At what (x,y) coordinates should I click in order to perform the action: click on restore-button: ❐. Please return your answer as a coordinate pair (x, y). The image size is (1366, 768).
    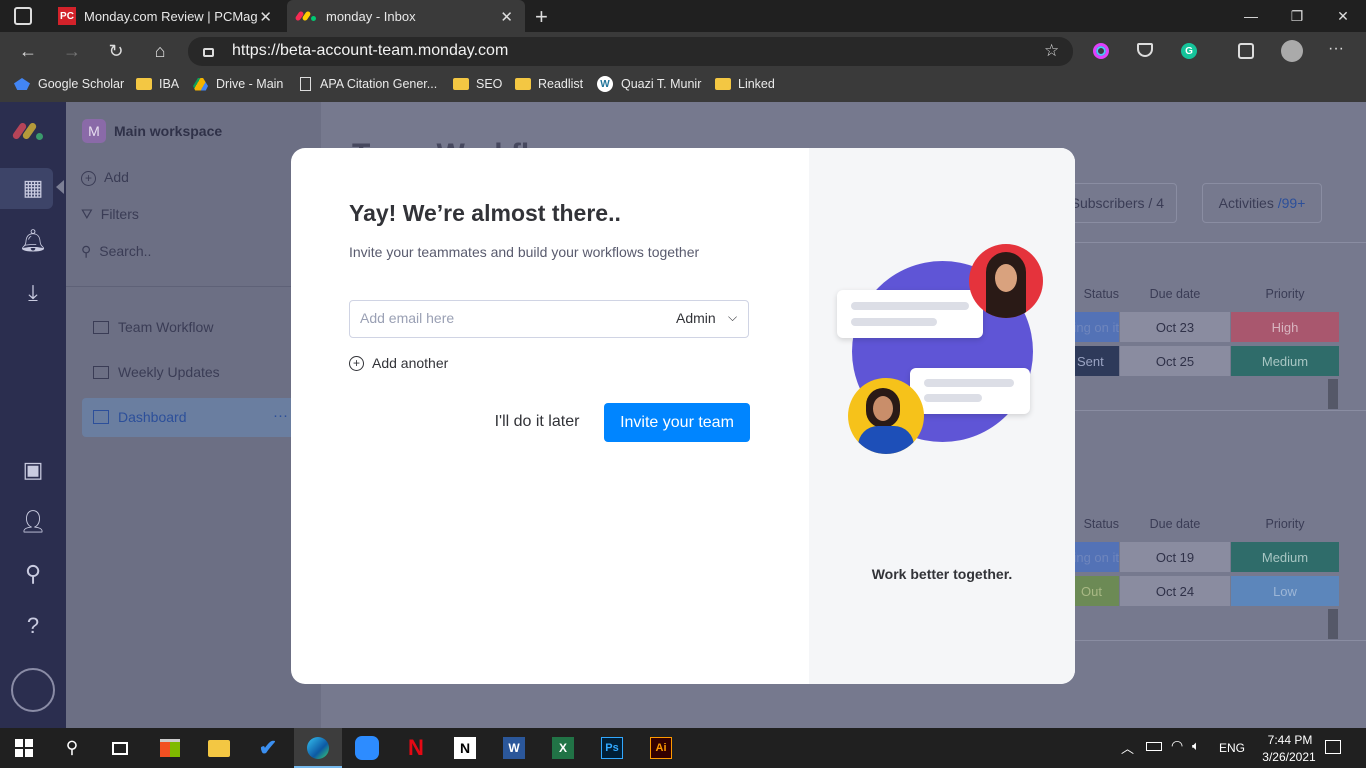
    Looking at the image, I should click on (1297, 16).